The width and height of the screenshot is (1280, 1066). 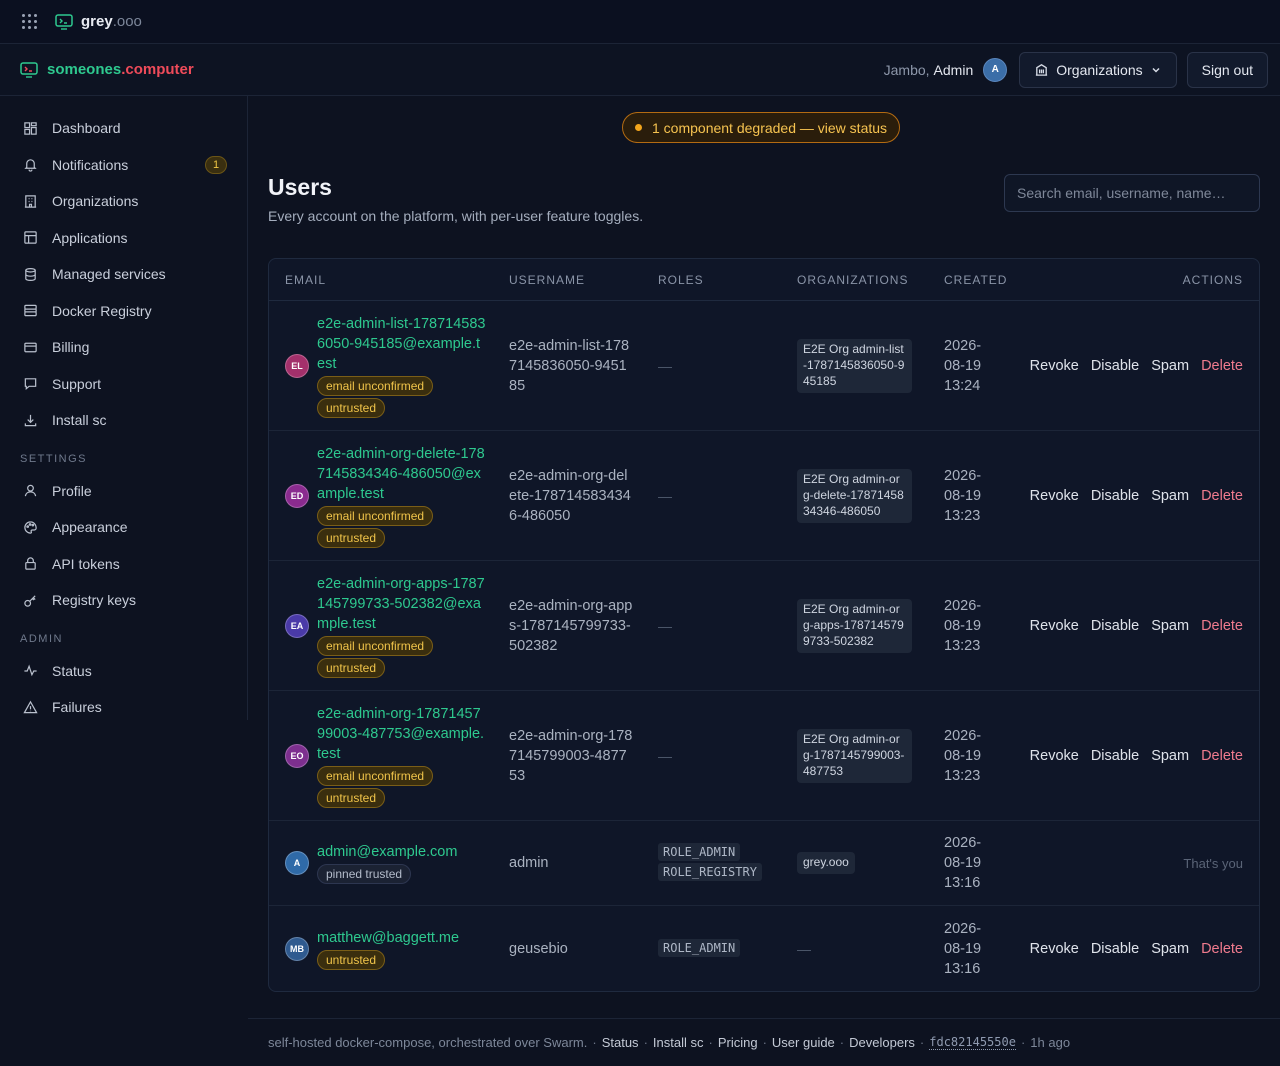 I want to click on sidebar-item-api-tokens: API tokens, so click(x=123, y=564).